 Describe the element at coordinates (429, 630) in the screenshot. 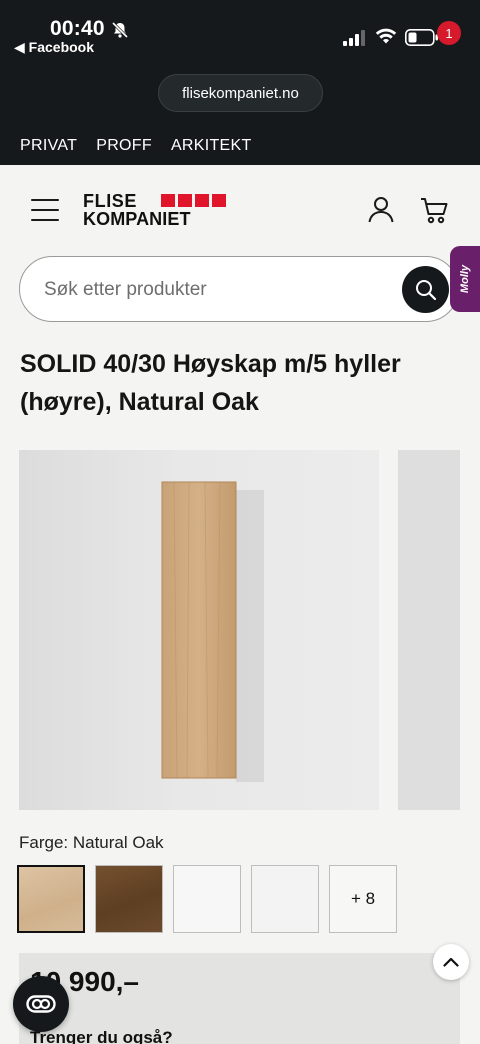

I see `next-product-image` at that location.